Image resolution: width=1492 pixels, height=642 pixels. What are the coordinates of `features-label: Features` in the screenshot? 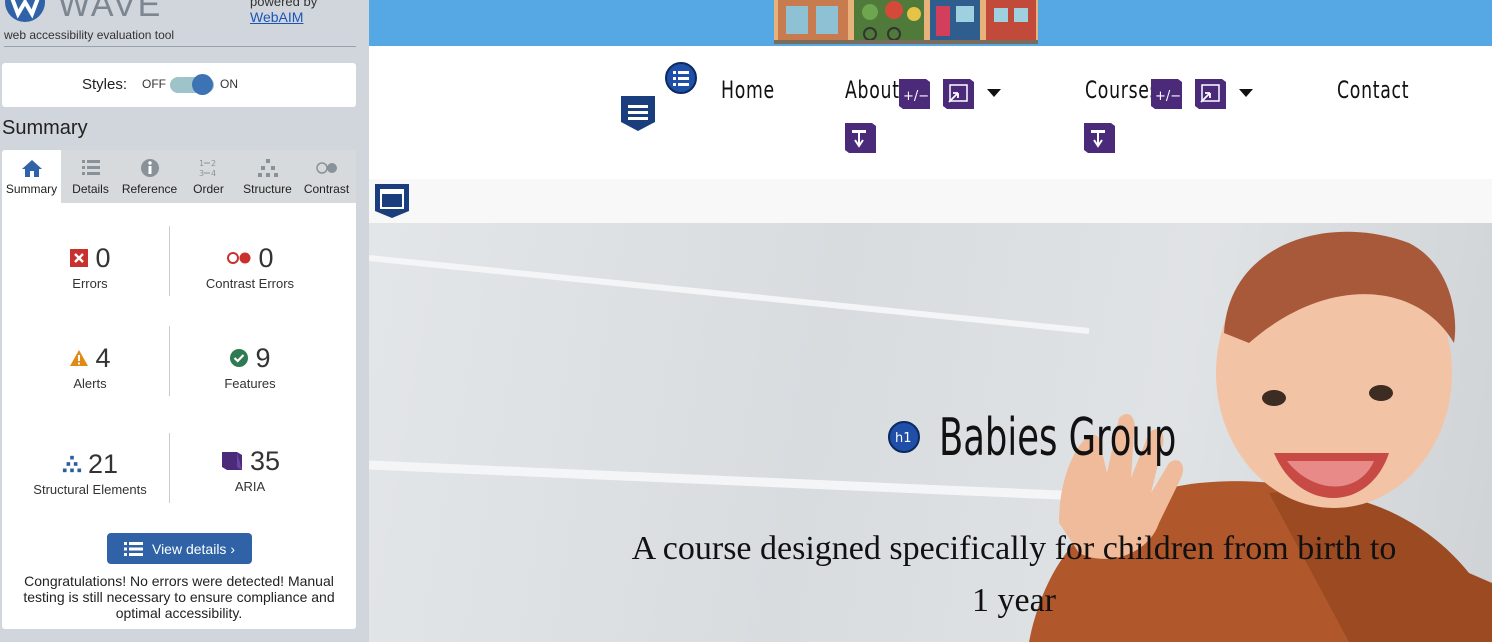 It's located at (250, 383).